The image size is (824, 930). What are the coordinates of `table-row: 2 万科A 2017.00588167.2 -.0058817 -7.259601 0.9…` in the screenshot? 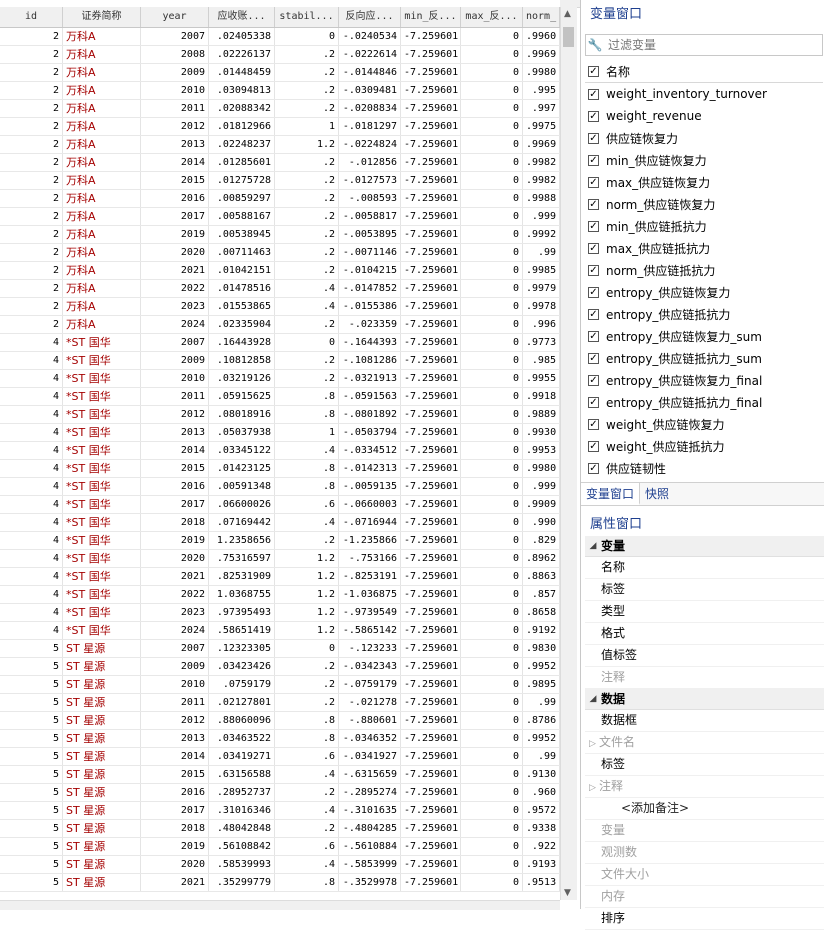 It's located at (280, 217).